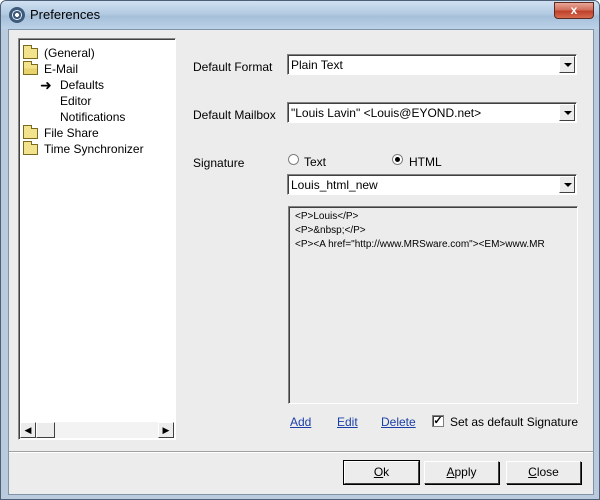  I want to click on tree-item-defaults: ➜ Defaults, so click(79, 85).